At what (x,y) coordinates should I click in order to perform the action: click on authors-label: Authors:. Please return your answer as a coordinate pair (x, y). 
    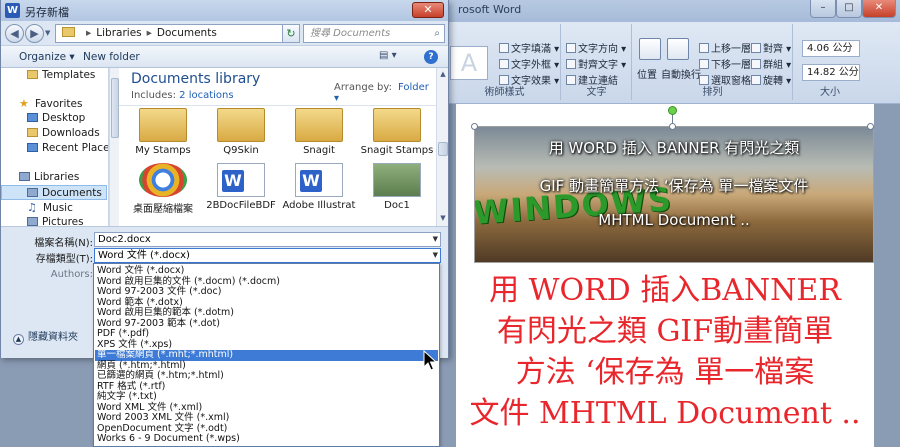
    Looking at the image, I should click on (71, 274).